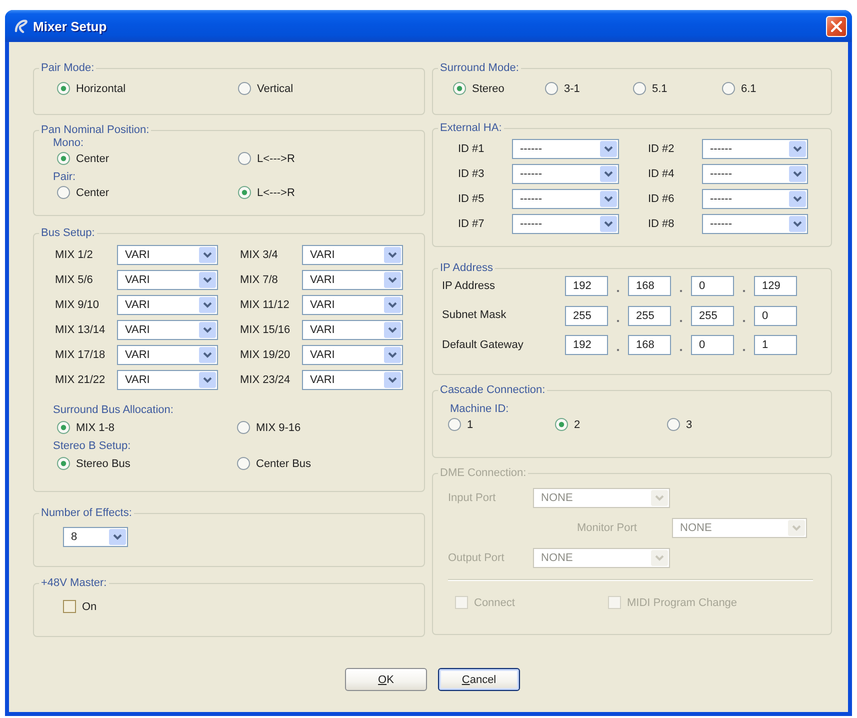  Describe the element at coordinates (662, 199) in the screenshot. I see `slot-label: ID #6` at that location.